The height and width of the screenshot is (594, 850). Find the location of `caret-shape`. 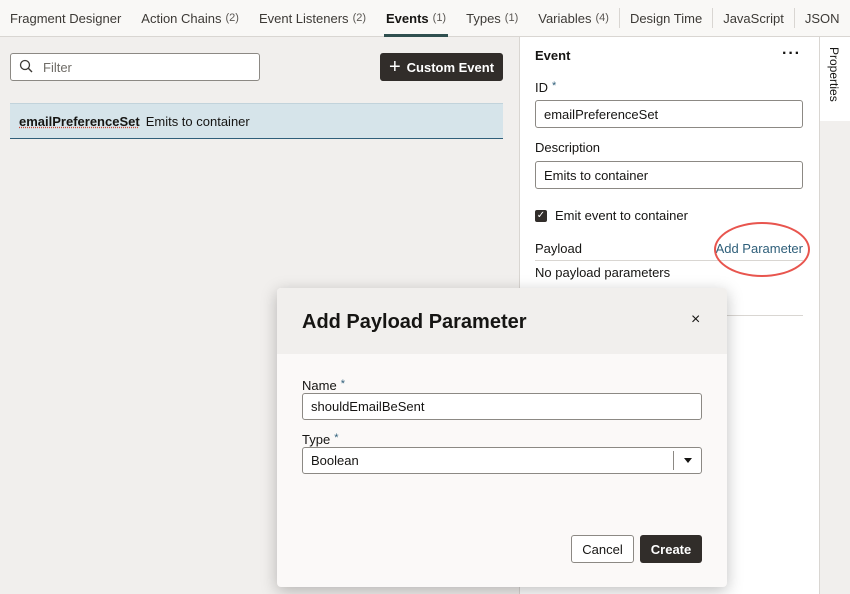

caret-shape is located at coordinates (688, 460).